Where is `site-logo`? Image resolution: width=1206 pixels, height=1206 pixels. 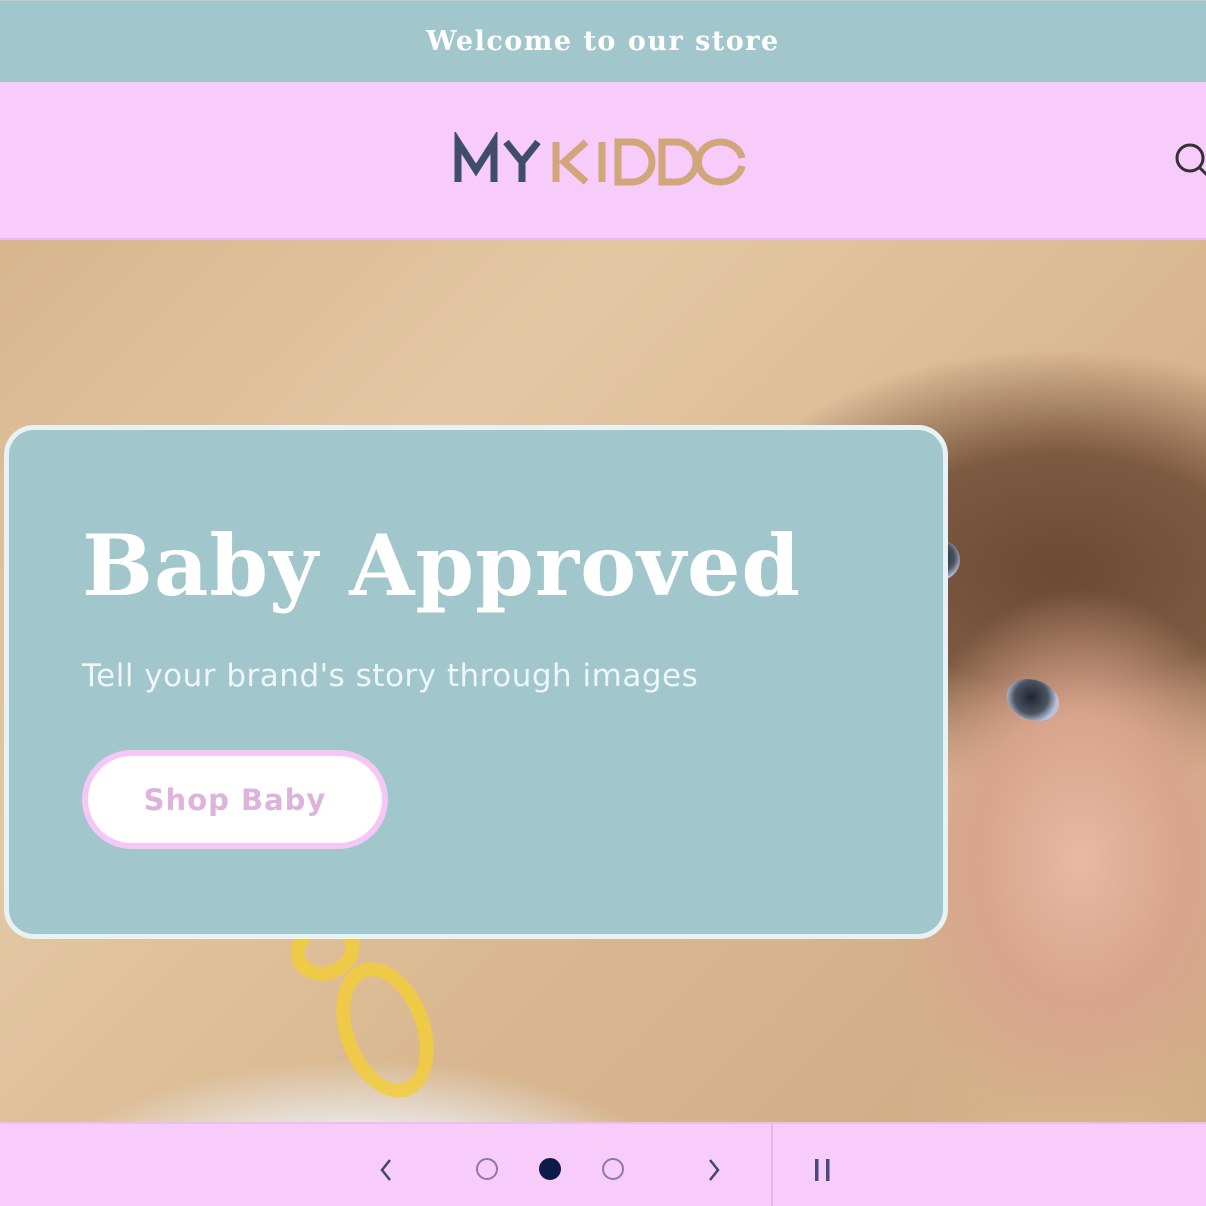 site-logo is located at coordinates (600, 162).